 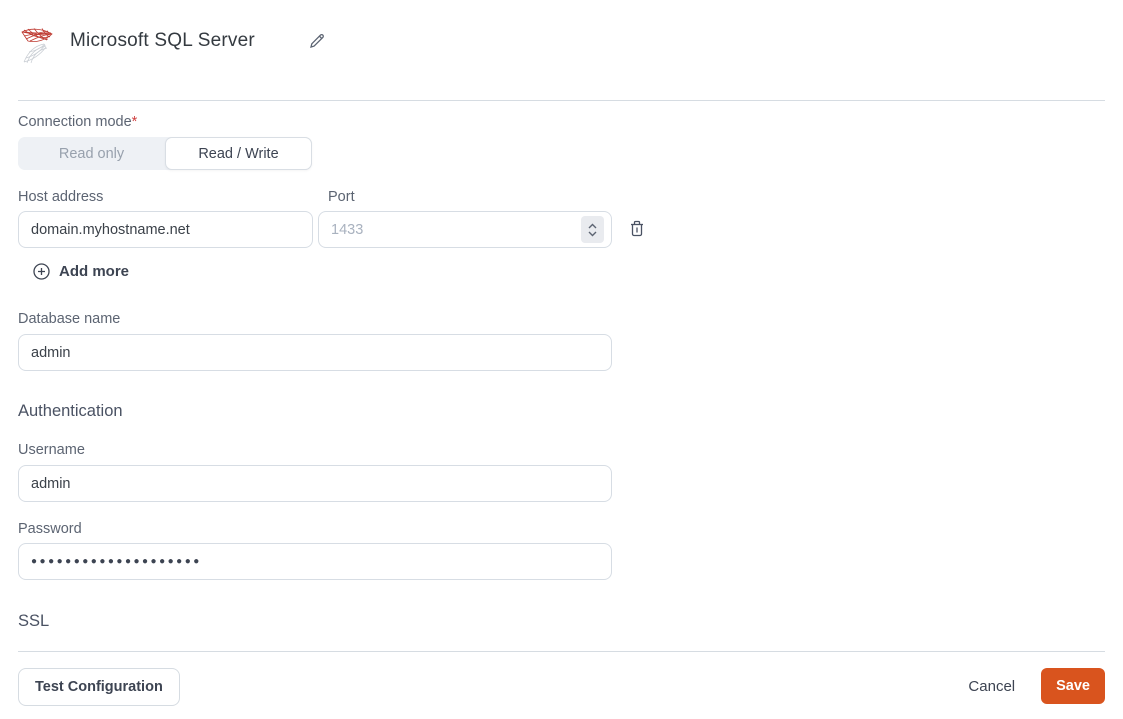 What do you see at coordinates (94, 271) in the screenshot?
I see `add-more-label: Add more` at bounding box center [94, 271].